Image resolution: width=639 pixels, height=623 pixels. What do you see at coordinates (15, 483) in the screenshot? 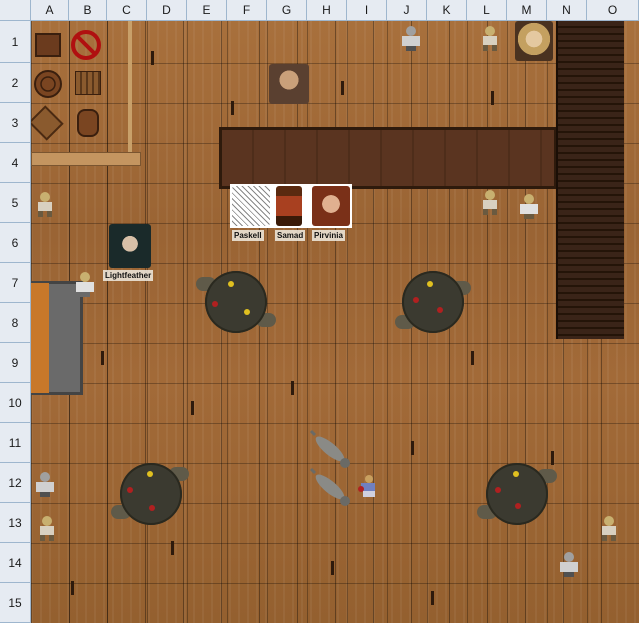
I see `row-header: 12` at bounding box center [15, 483].